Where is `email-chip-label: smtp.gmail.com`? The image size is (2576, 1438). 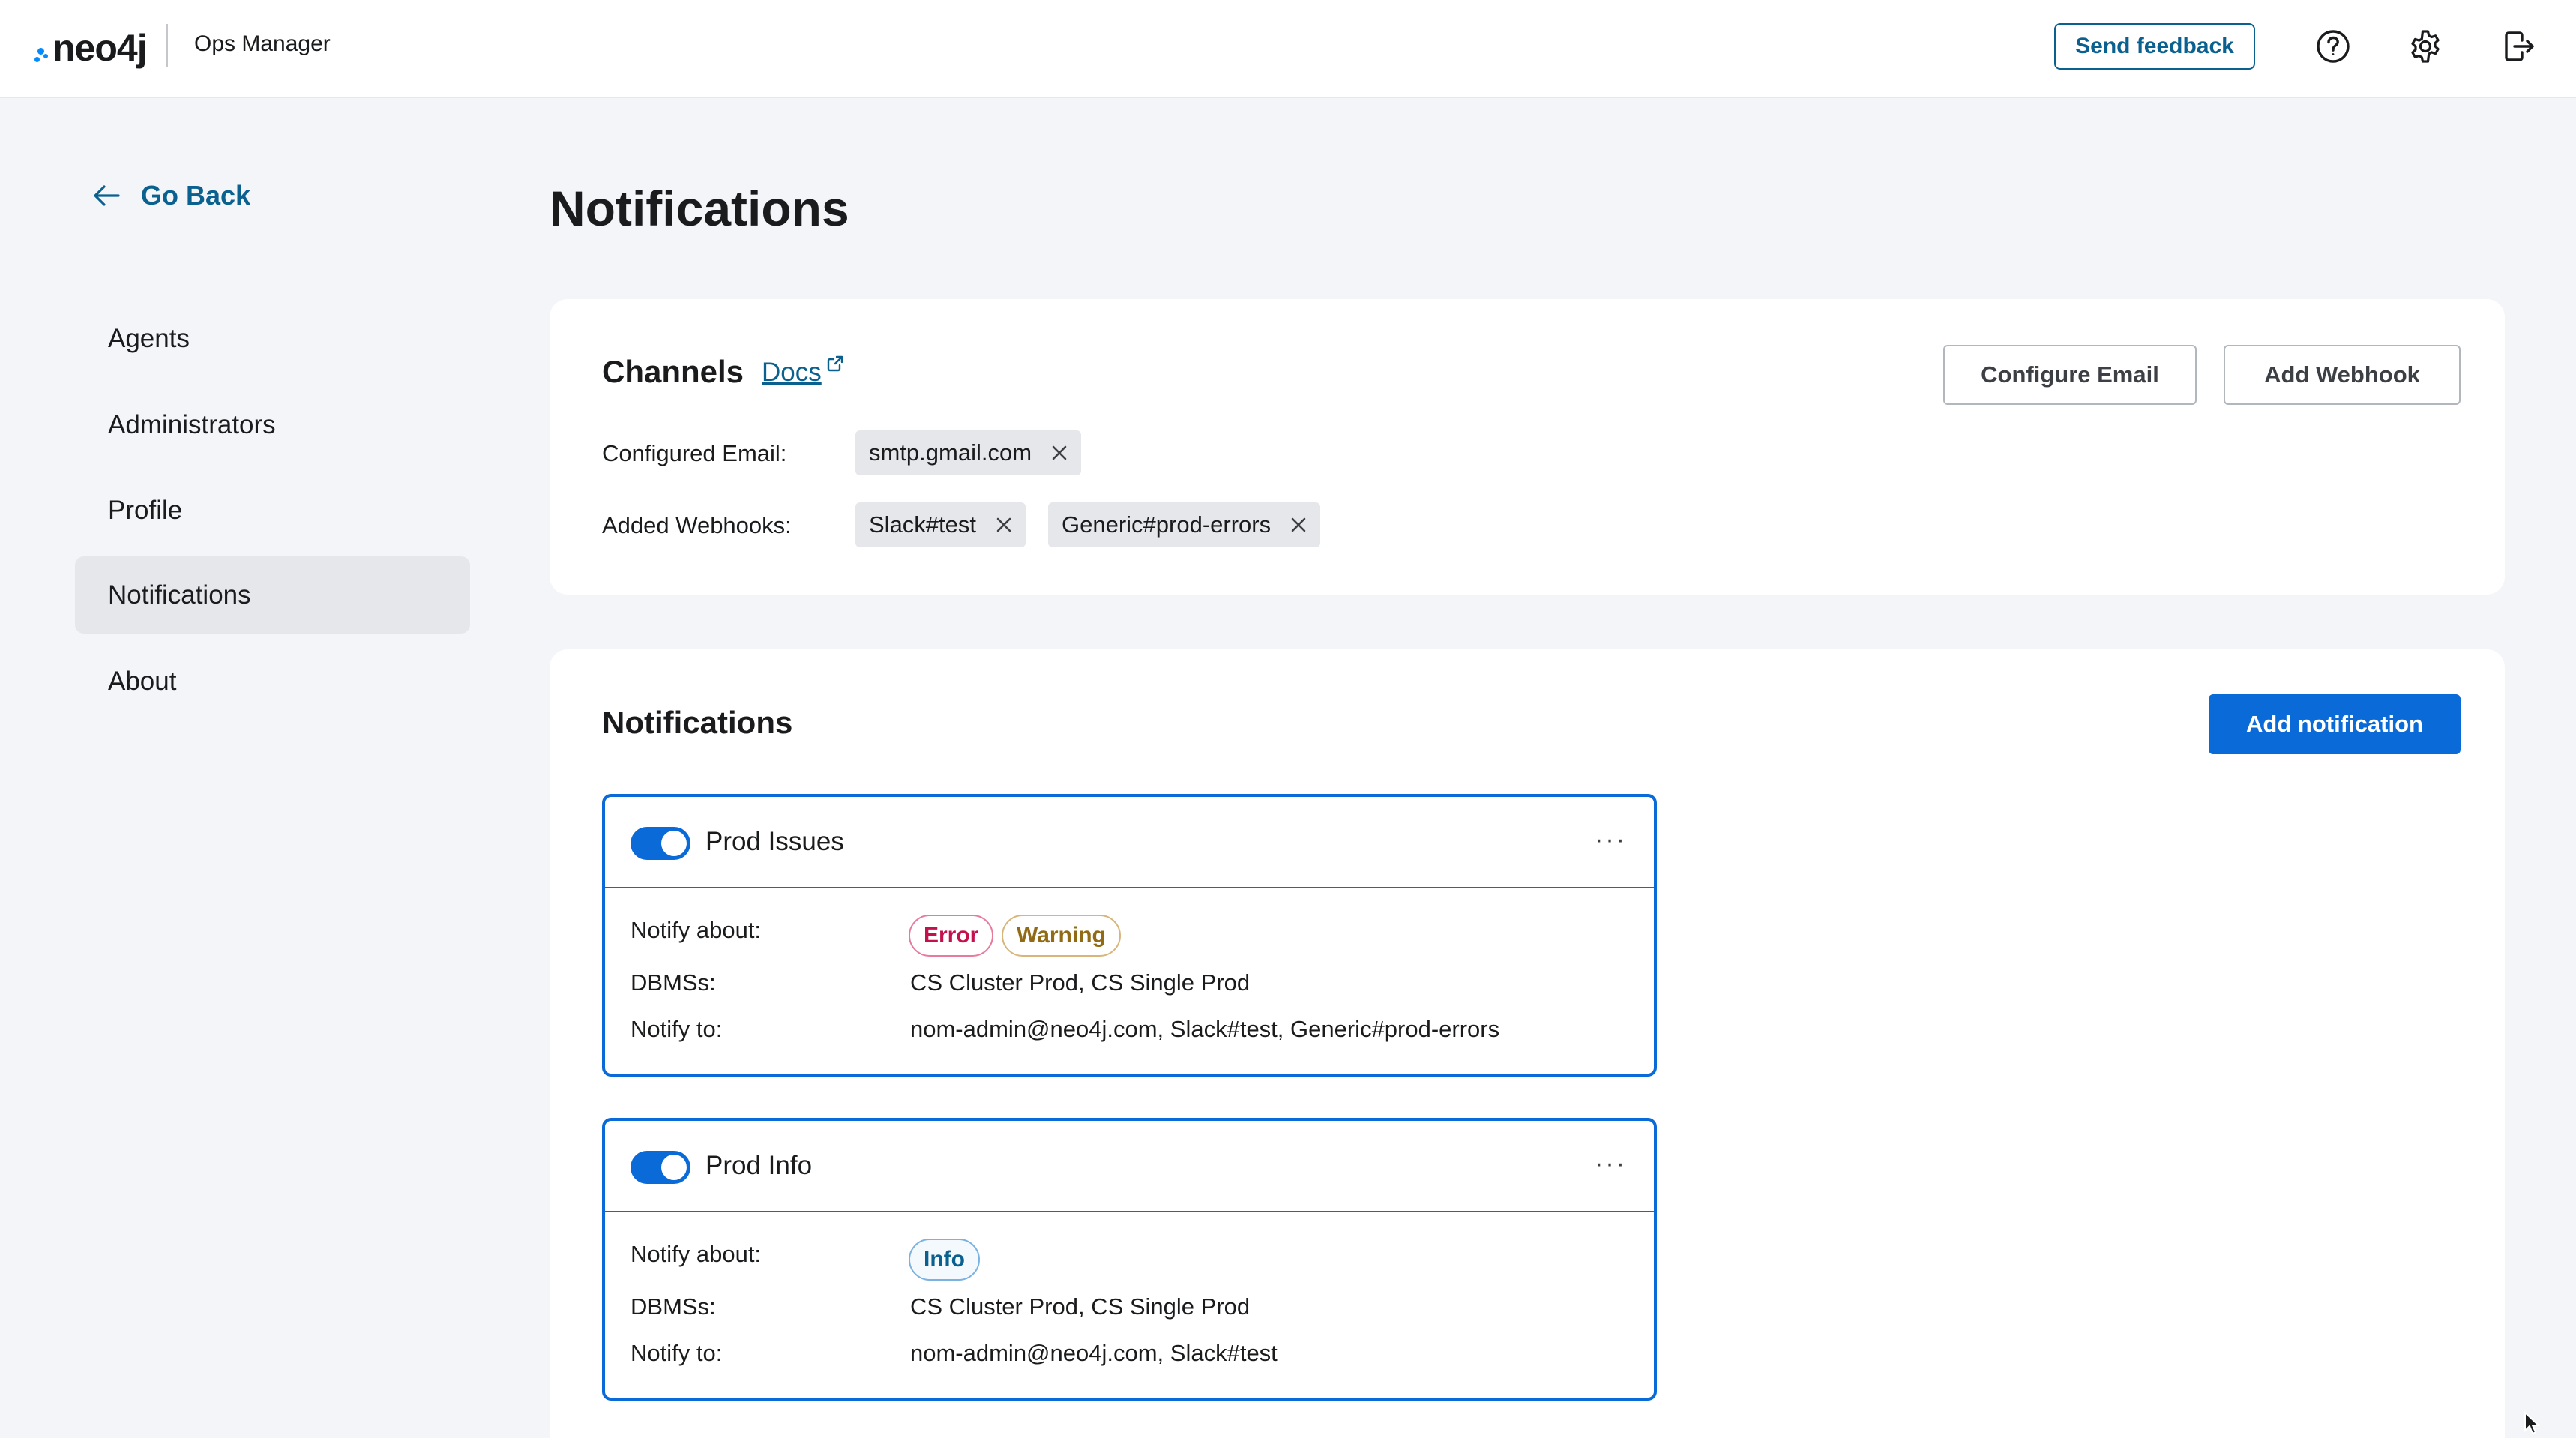 email-chip-label: smtp.gmail.com is located at coordinates (951, 452).